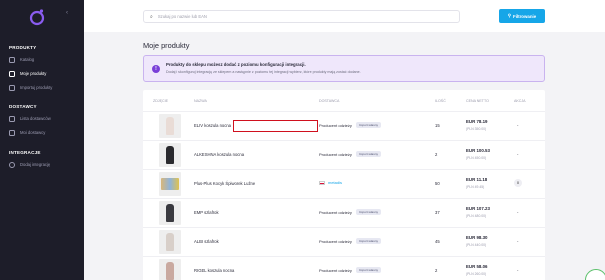  I want to click on sidebar-item-importuj: Importuj produkty, so click(44, 87).